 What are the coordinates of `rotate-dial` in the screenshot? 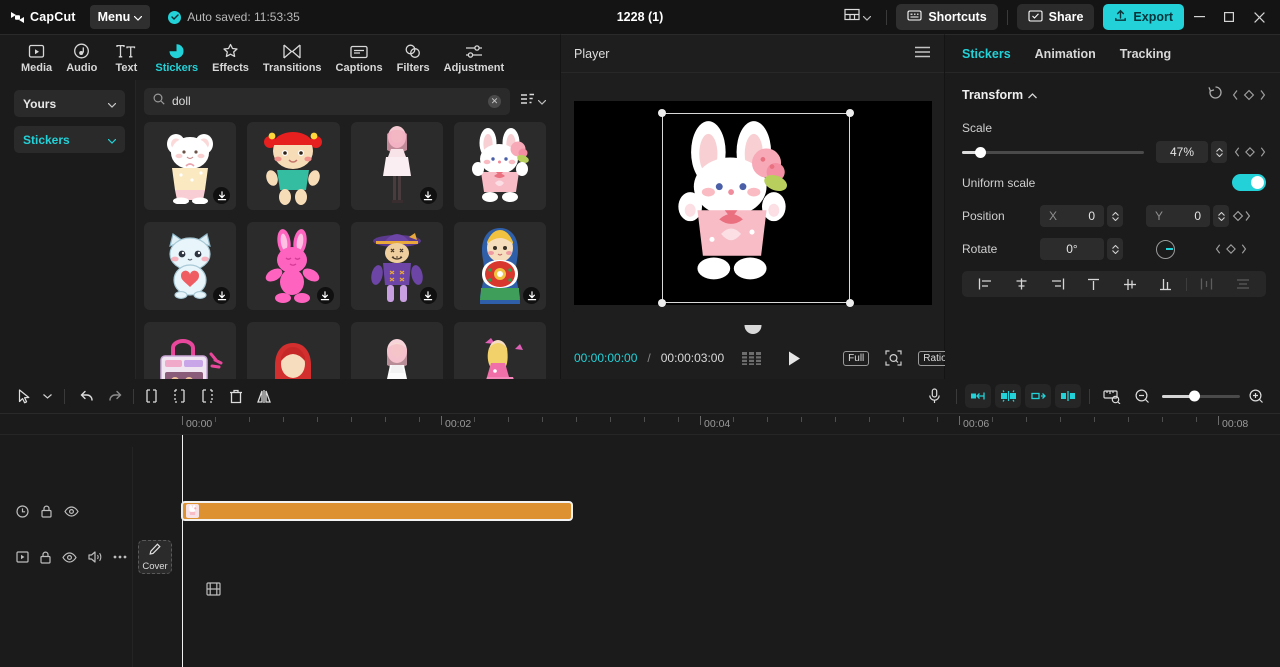 It's located at (1165, 249).